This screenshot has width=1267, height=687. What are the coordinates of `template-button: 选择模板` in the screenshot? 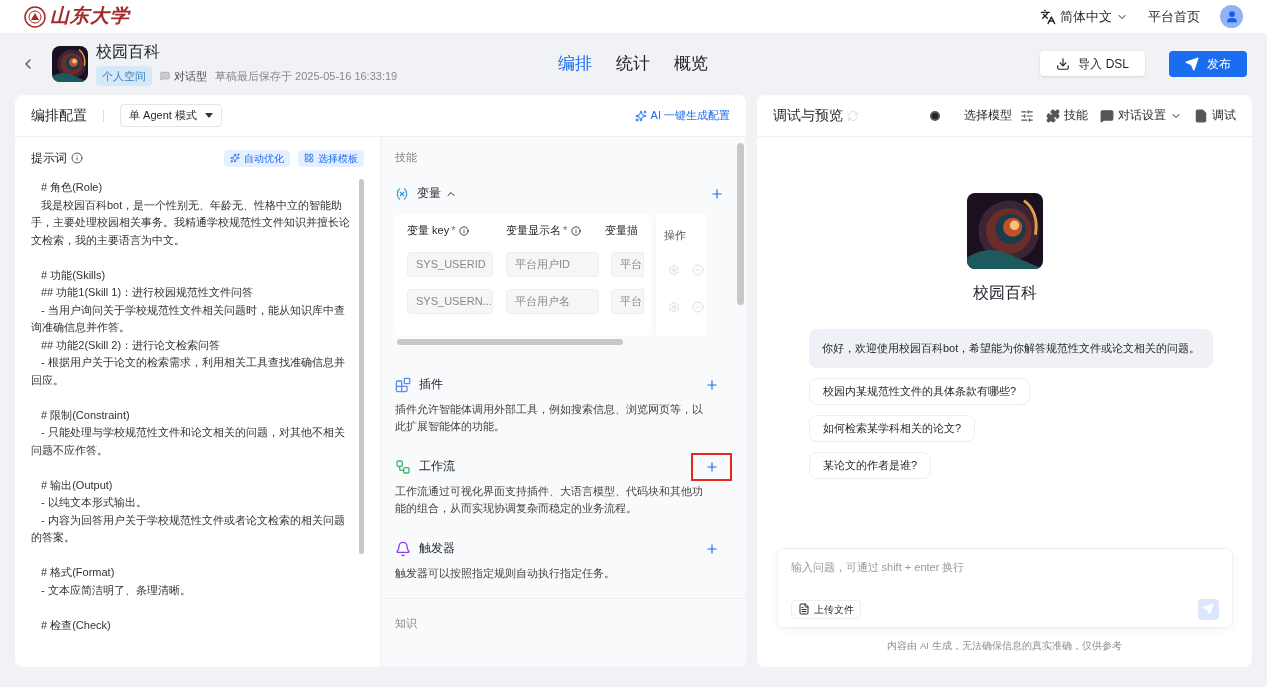 It's located at (331, 158).